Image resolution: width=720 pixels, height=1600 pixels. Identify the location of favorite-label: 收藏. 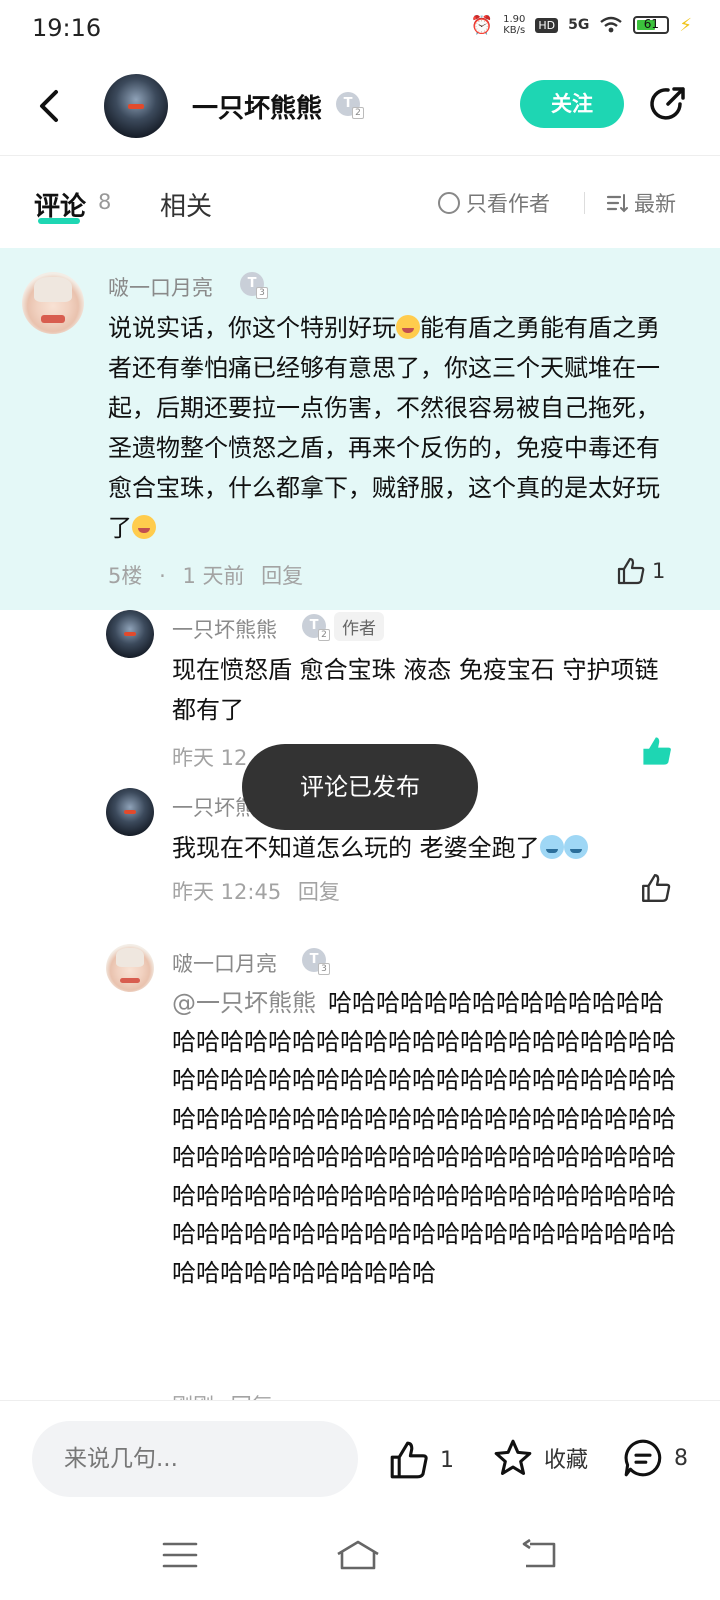
(566, 1460).